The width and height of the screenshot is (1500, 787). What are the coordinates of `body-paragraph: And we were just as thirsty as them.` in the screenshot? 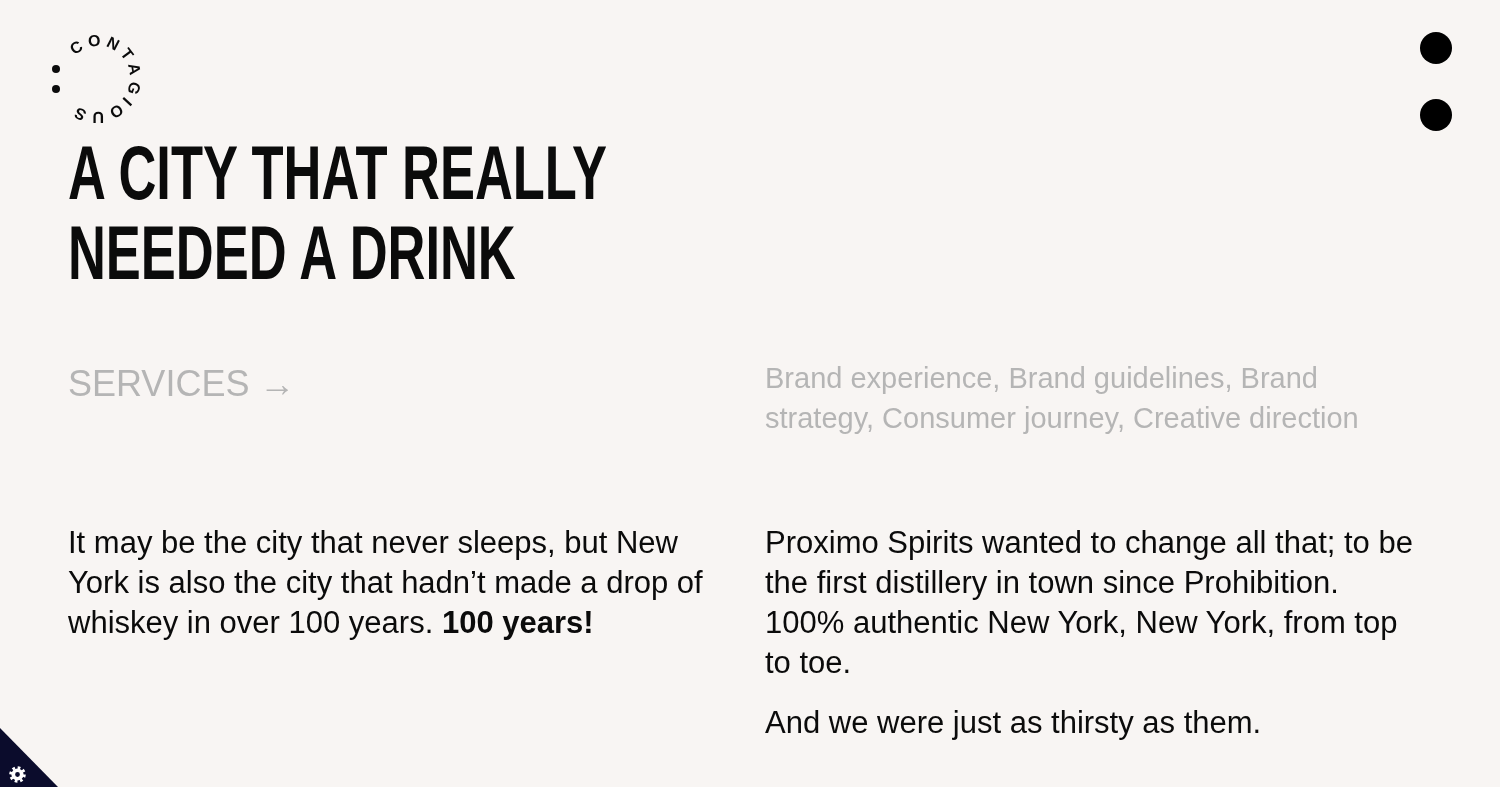 It's located at (1014, 723).